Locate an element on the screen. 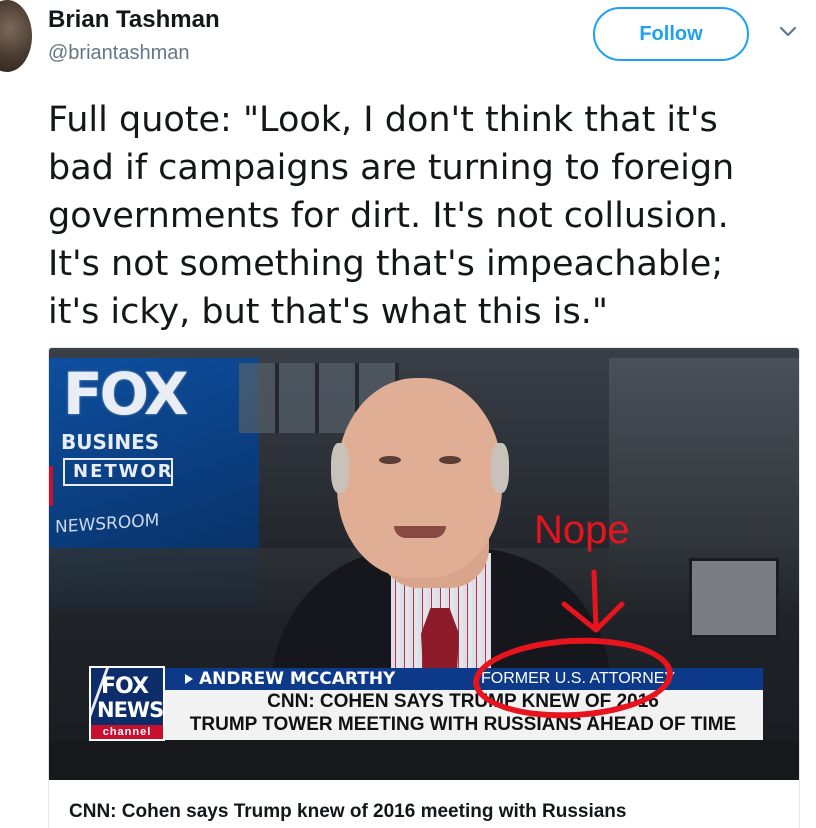 This screenshot has width=816, height=828. avatar is located at coordinates (16, 36).